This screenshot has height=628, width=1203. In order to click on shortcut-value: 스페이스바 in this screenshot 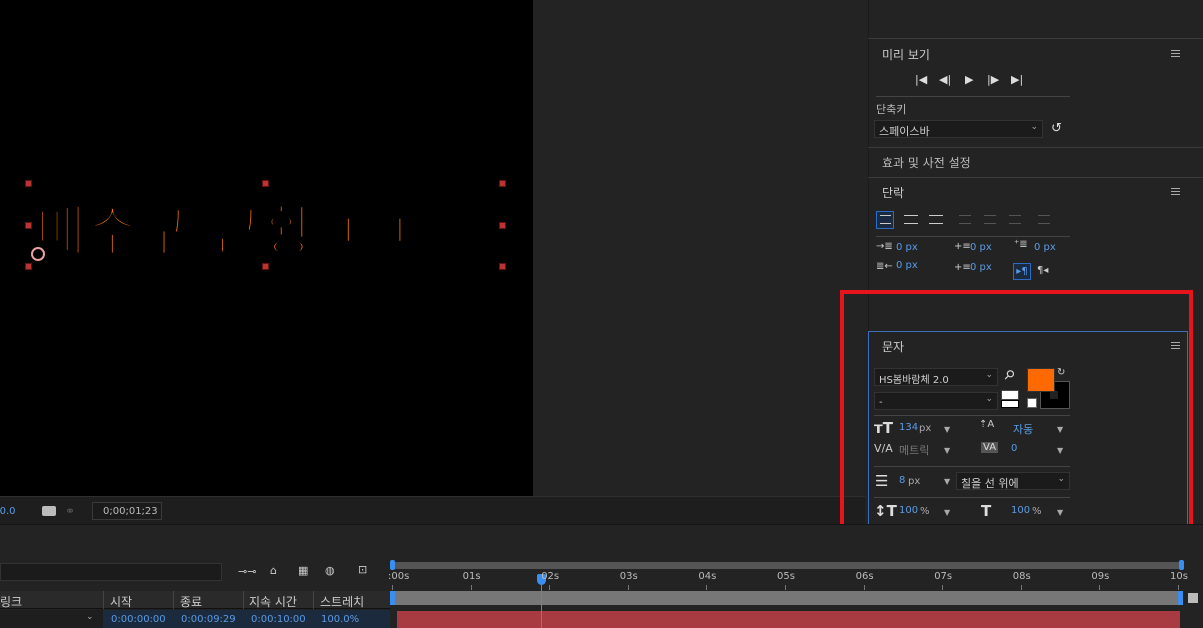, I will do `click(904, 131)`.